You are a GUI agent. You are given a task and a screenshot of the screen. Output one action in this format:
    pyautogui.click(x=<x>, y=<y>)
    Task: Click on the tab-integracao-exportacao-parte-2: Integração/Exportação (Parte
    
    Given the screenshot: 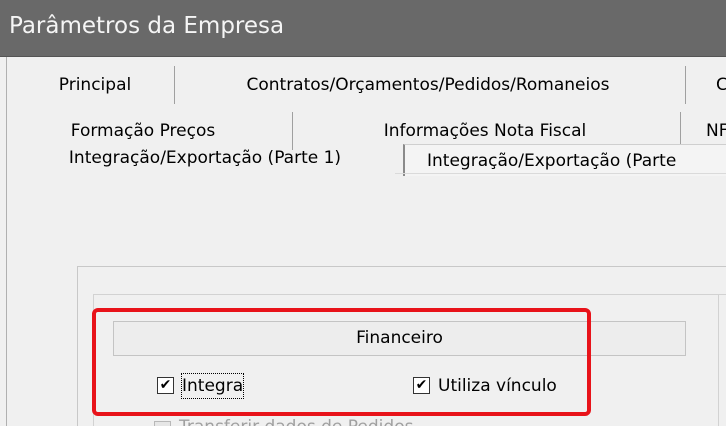 What is the action you would take?
    pyautogui.click(x=564, y=160)
    